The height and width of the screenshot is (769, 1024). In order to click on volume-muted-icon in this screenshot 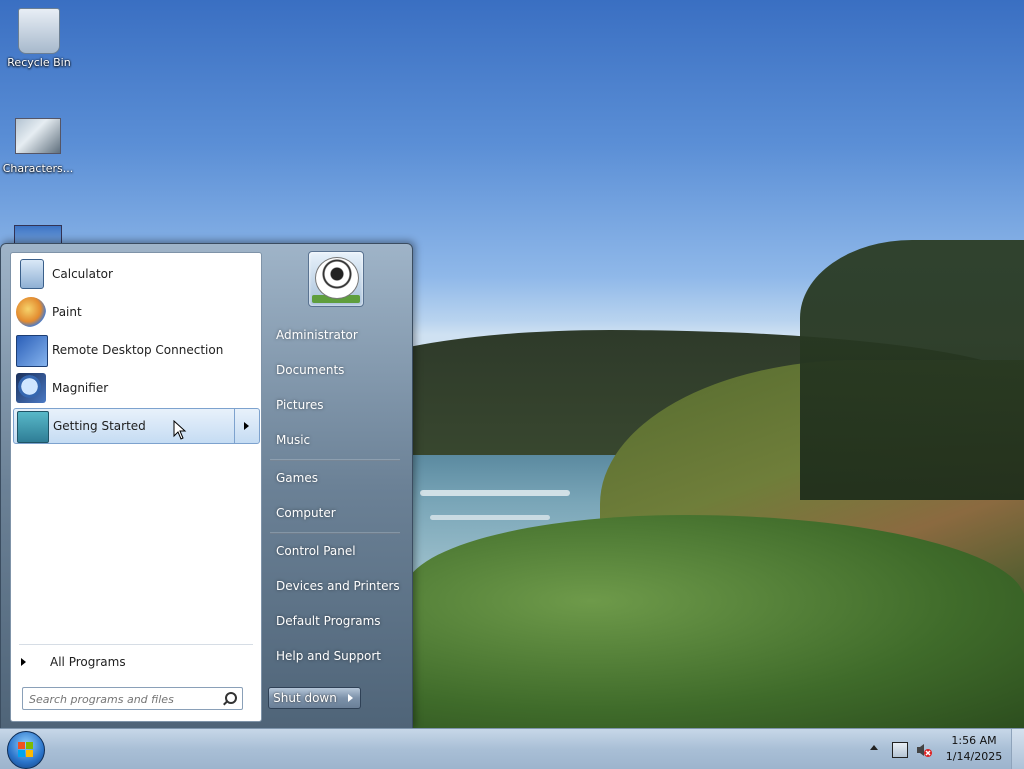, I will do `click(924, 749)`.